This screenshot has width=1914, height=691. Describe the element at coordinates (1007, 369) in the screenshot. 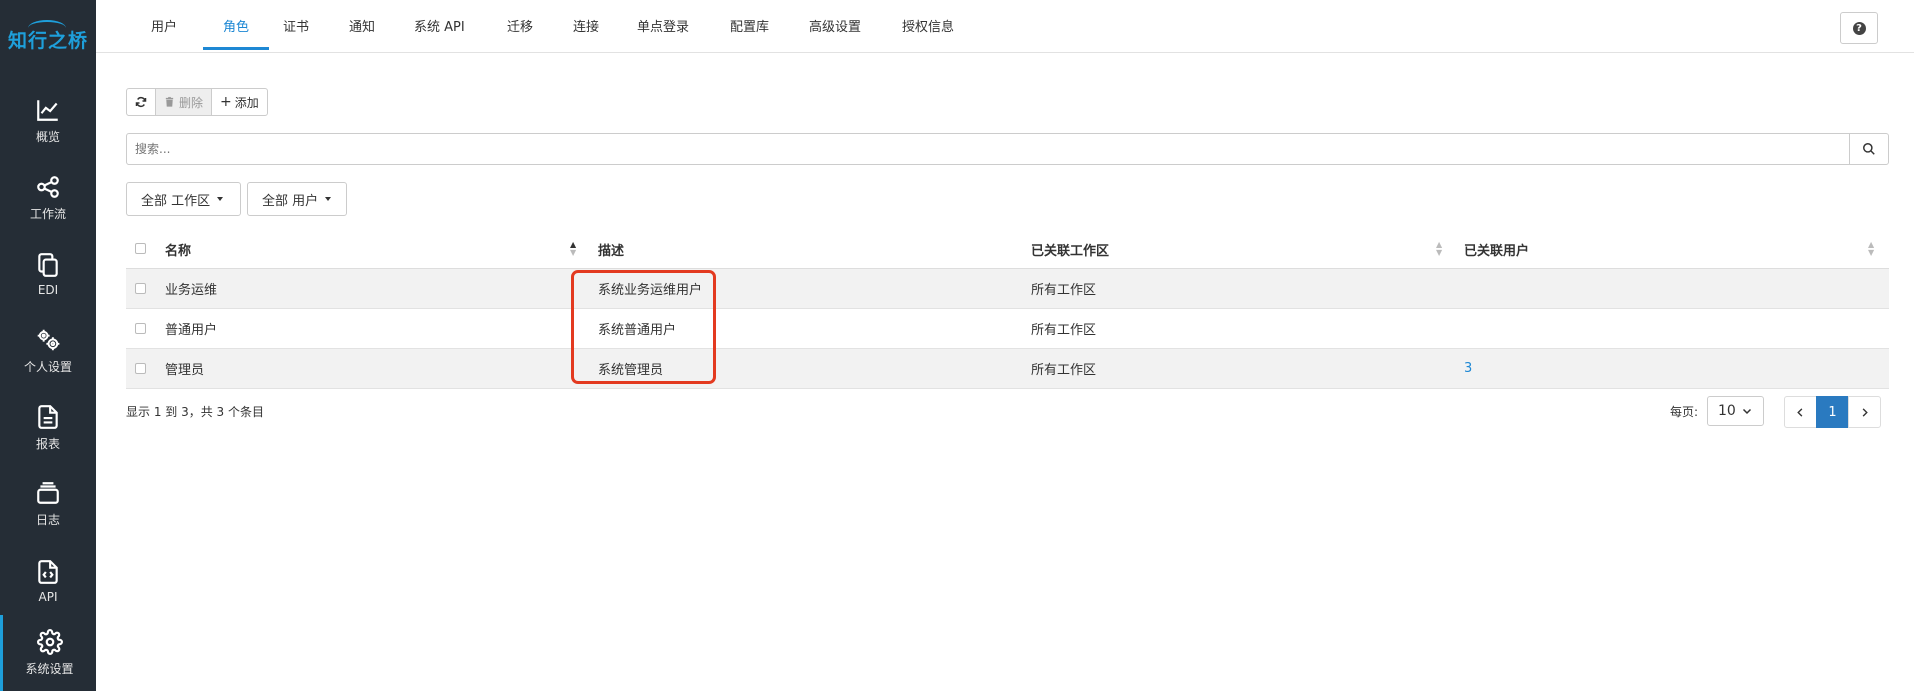

I see `table-row: 管理员 系统管理员 所有工作区 3` at that location.